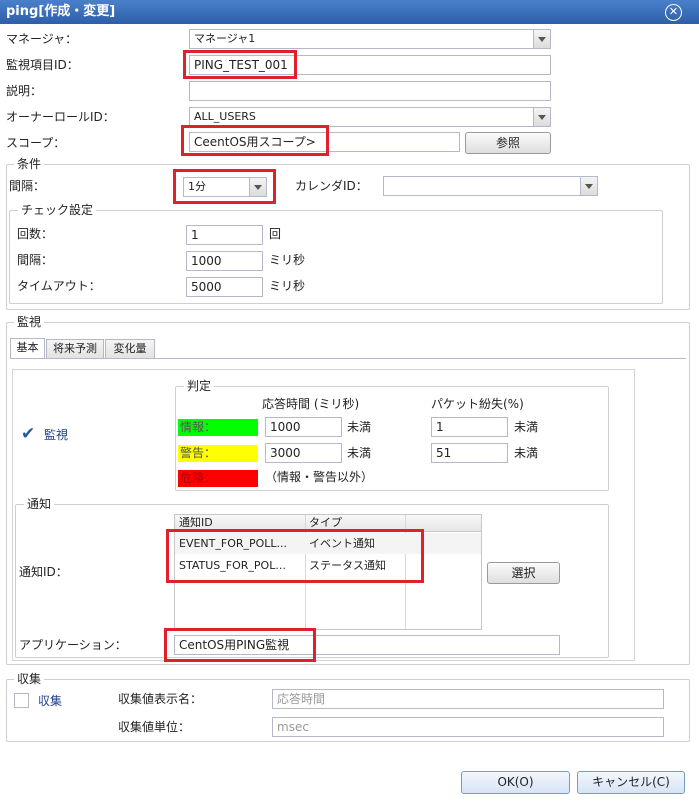 Image resolution: width=699 pixels, height=802 pixels. Describe the element at coordinates (42, 39) in the screenshot. I see `manager-label: マネージャ：` at that location.